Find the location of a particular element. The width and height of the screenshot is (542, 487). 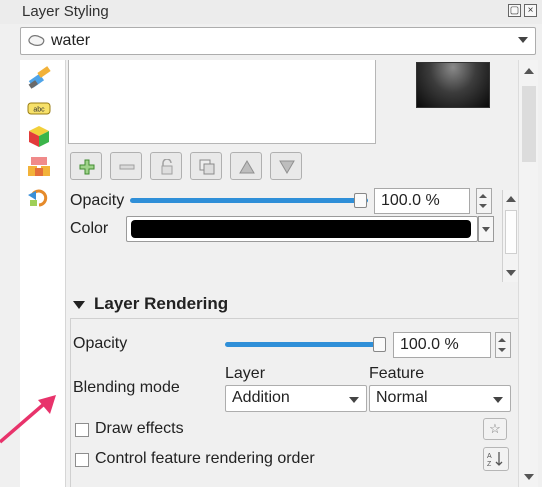

triangle-down-icon is located at coordinates (287, 167).